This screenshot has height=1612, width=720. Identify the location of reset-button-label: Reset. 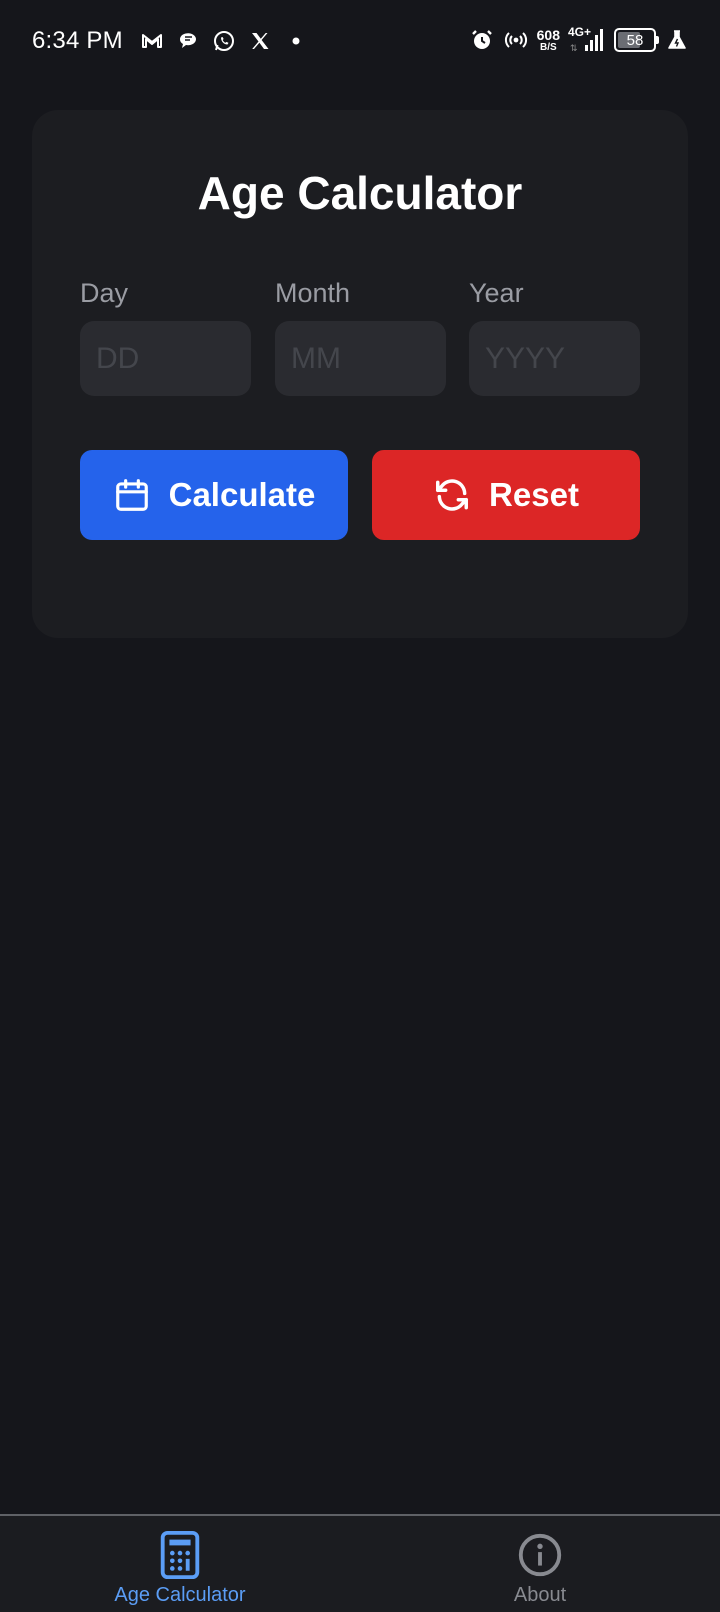
(534, 494).